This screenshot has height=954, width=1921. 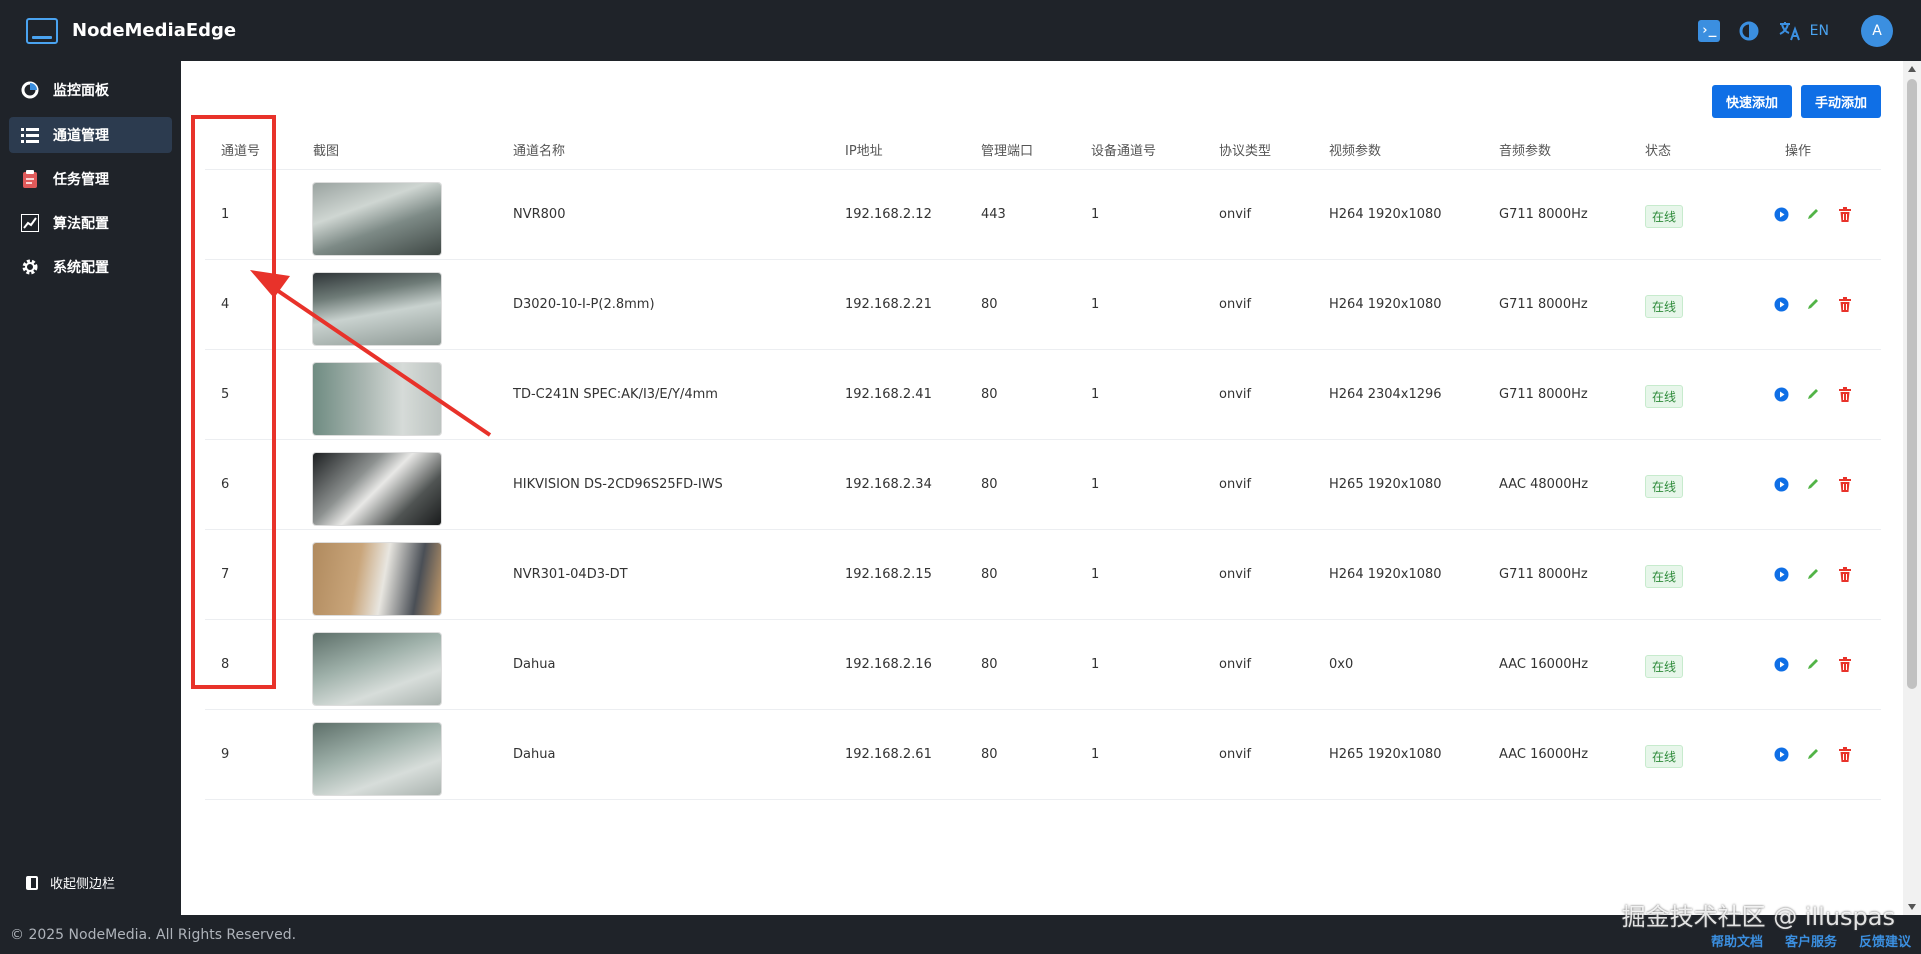 What do you see at coordinates (1877, 30) in the screenshot?
I see `avatar: A` at bounding box center [1877, 30].